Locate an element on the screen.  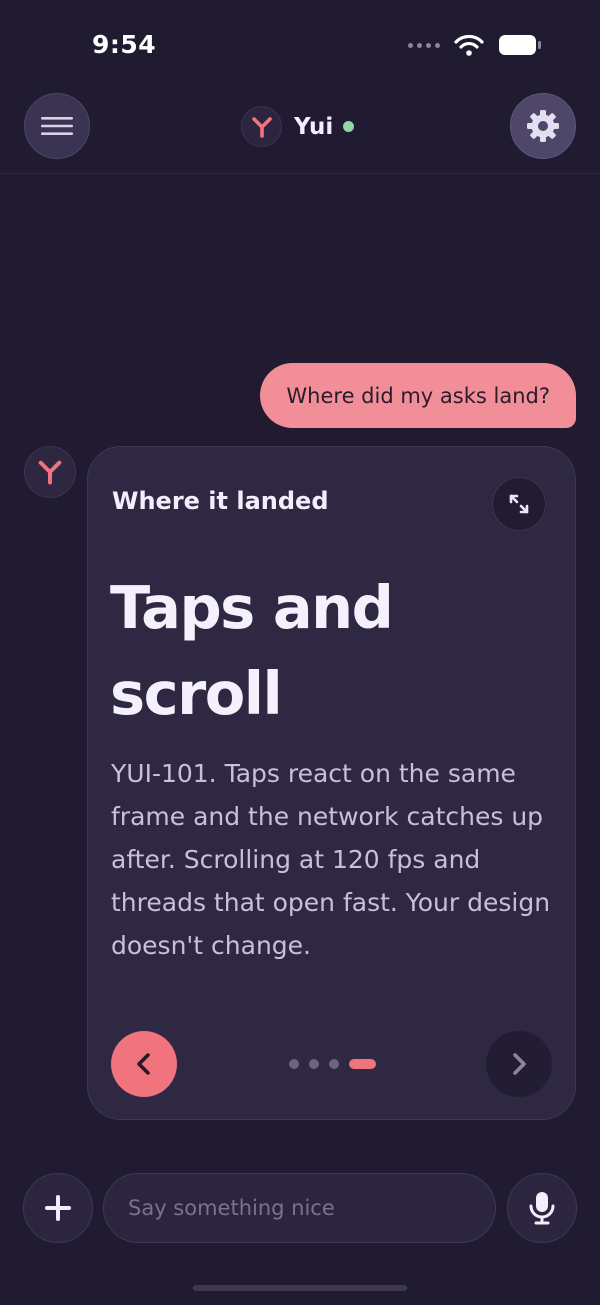
card-title: Taps and scroll is located at coordinates (252, 650).